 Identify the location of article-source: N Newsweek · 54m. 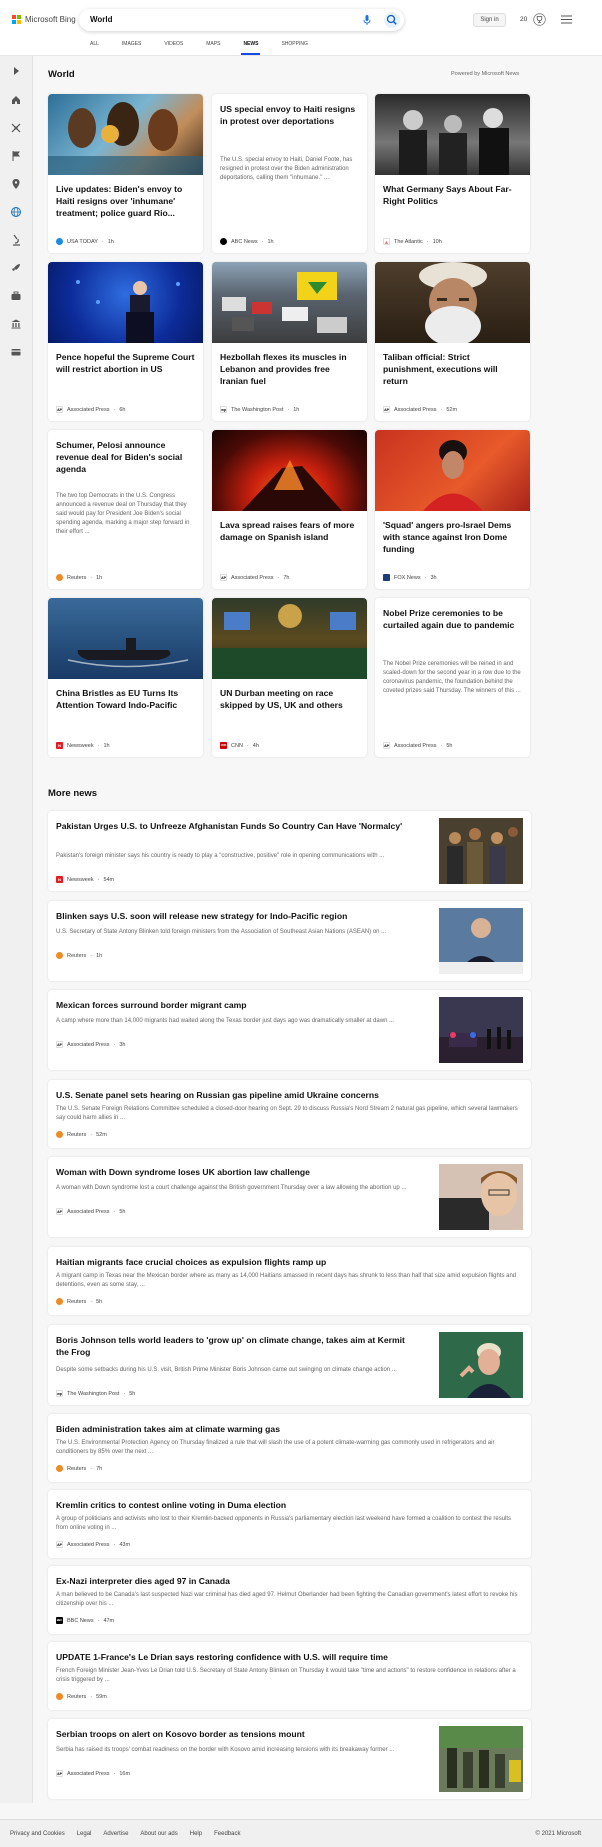
(85, 879).